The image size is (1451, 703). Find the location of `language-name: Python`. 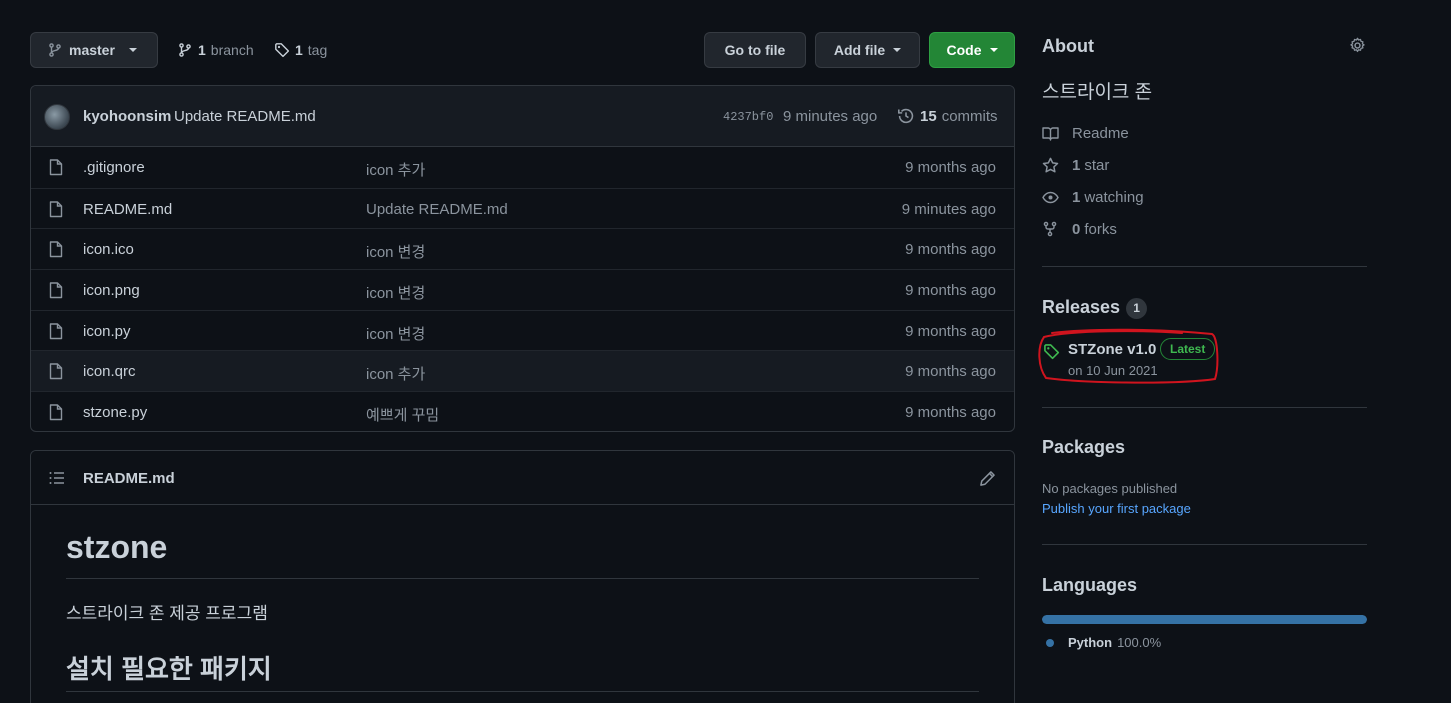

language-name: Python is located at coordinates (1090, 642).